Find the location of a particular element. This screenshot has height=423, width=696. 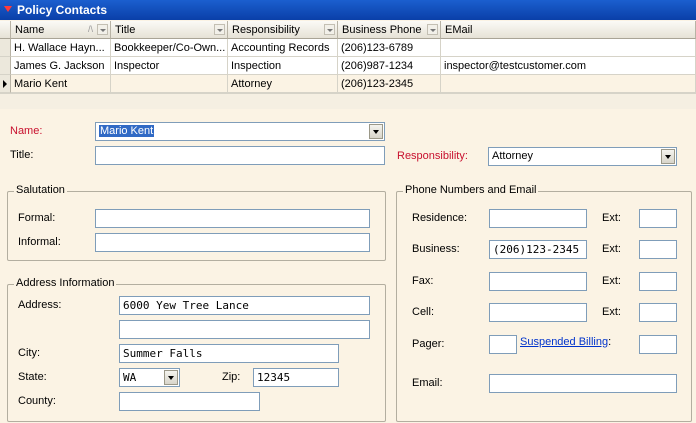

cell-title: Inspector is located at coordinates (169, 66).